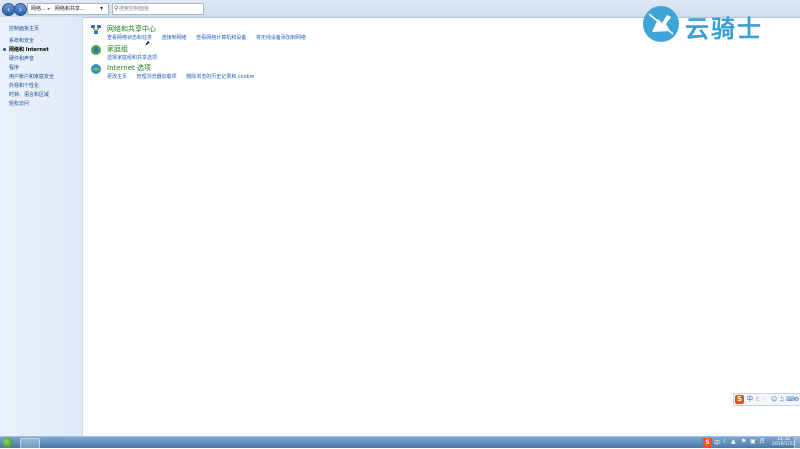  What do you see at coordinates (743, 441) in the screenshot?
I see `tray-flag-icon: ⚑` at bounding box center [743, 441].